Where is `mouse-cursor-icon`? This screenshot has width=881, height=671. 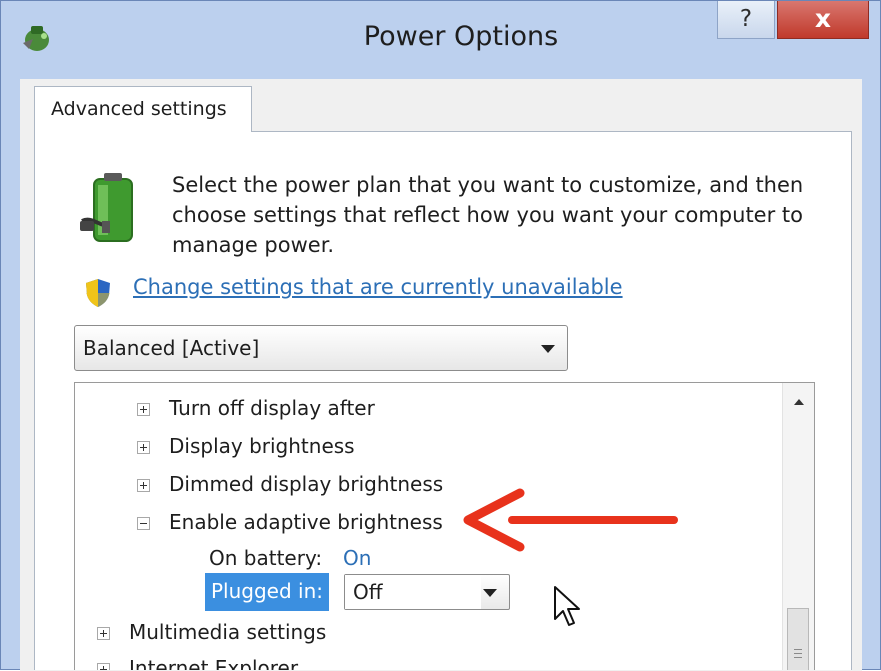 mouse-cursor-icon is located at coordinates (567, 606).